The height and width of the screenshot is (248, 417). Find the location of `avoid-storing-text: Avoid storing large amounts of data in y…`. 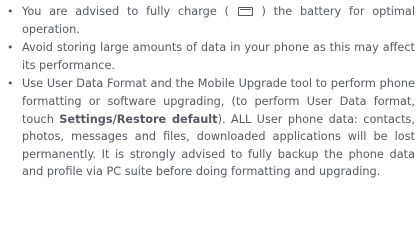

avoid-storing-text: Avoid storing large amounts of data in y… is located at coordinates (218, 56).